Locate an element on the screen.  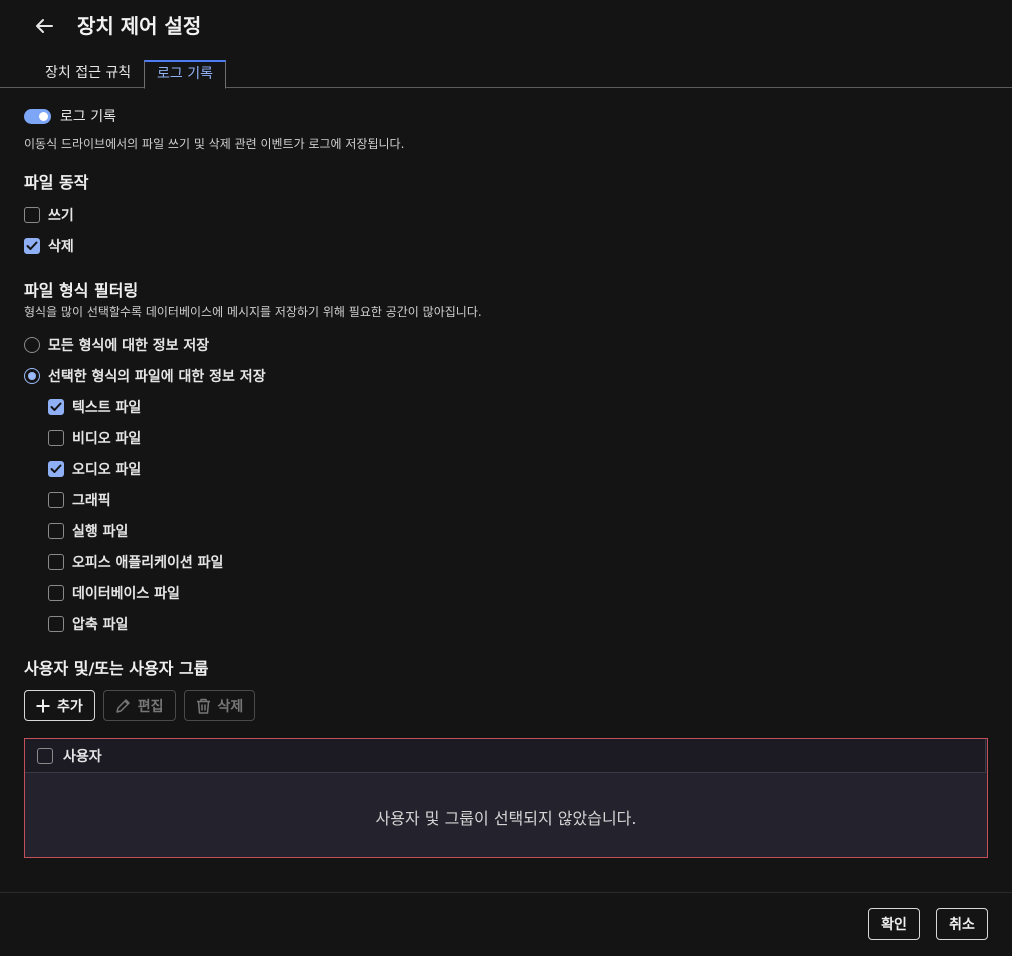
users-section-title: 사용자 및/또는 사용자 그룹 is located at coordinates (116, 668).